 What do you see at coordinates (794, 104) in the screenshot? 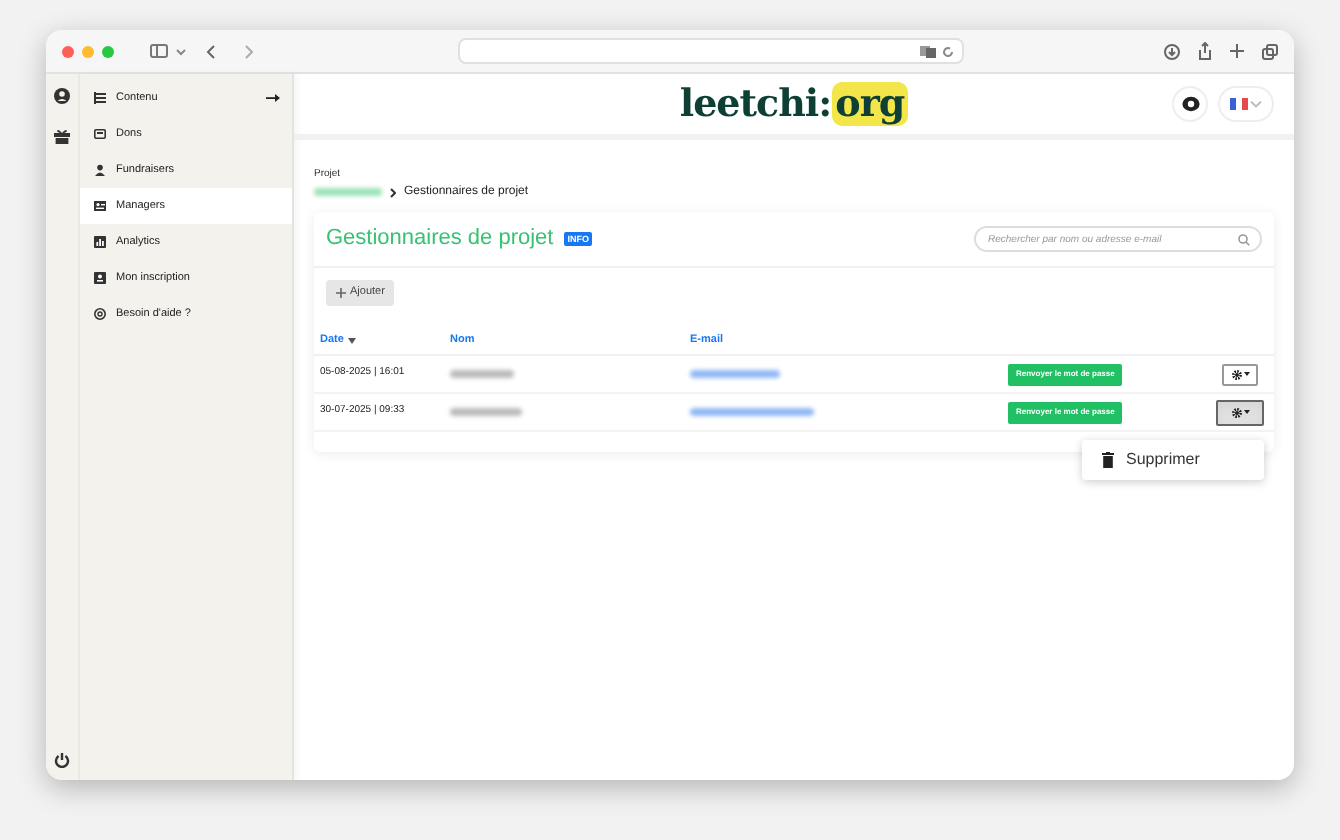
I see `logo: leetchi:org` at bounding box center [794, 104].